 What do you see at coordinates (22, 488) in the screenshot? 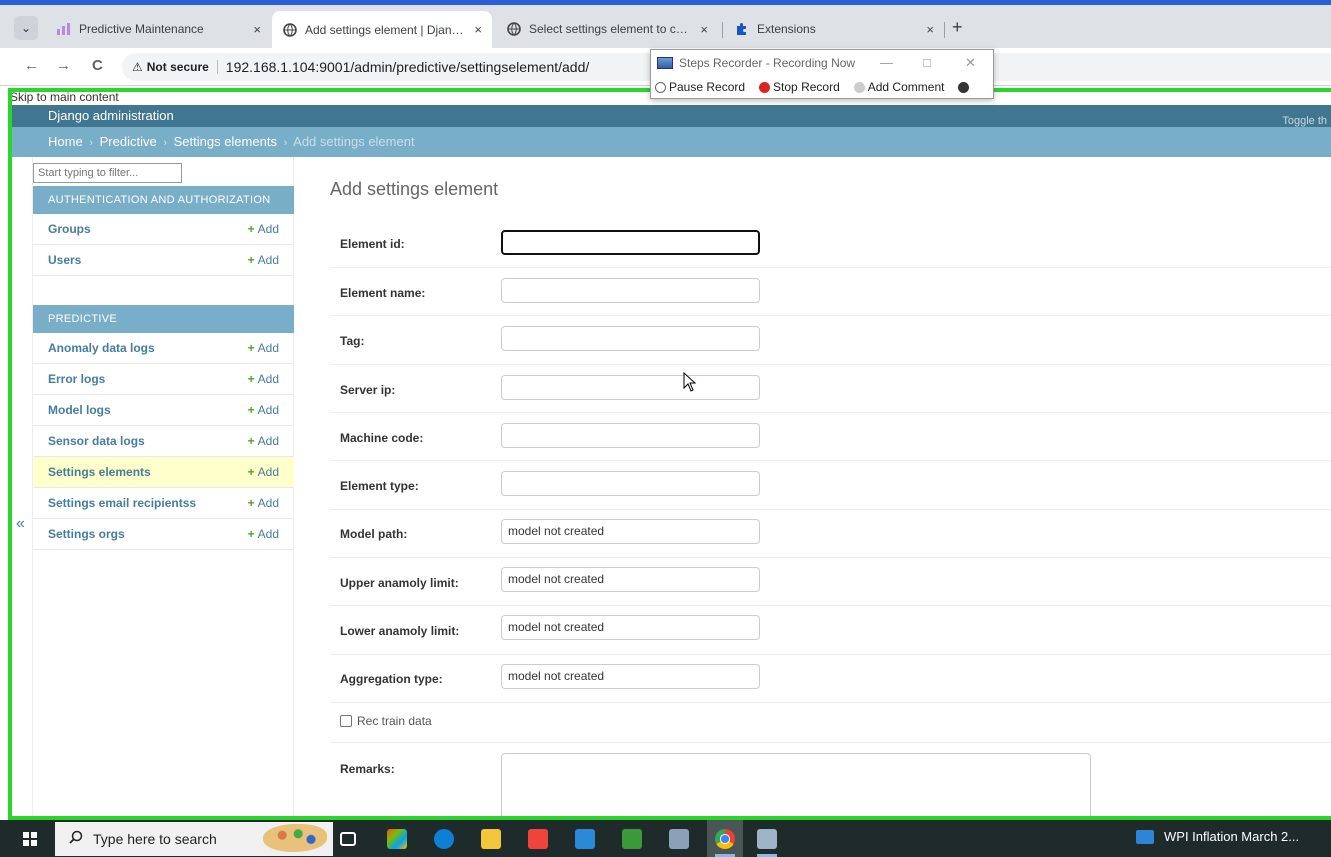
I see `sidebar-toggle-strip` at bounding box center [22, 488].